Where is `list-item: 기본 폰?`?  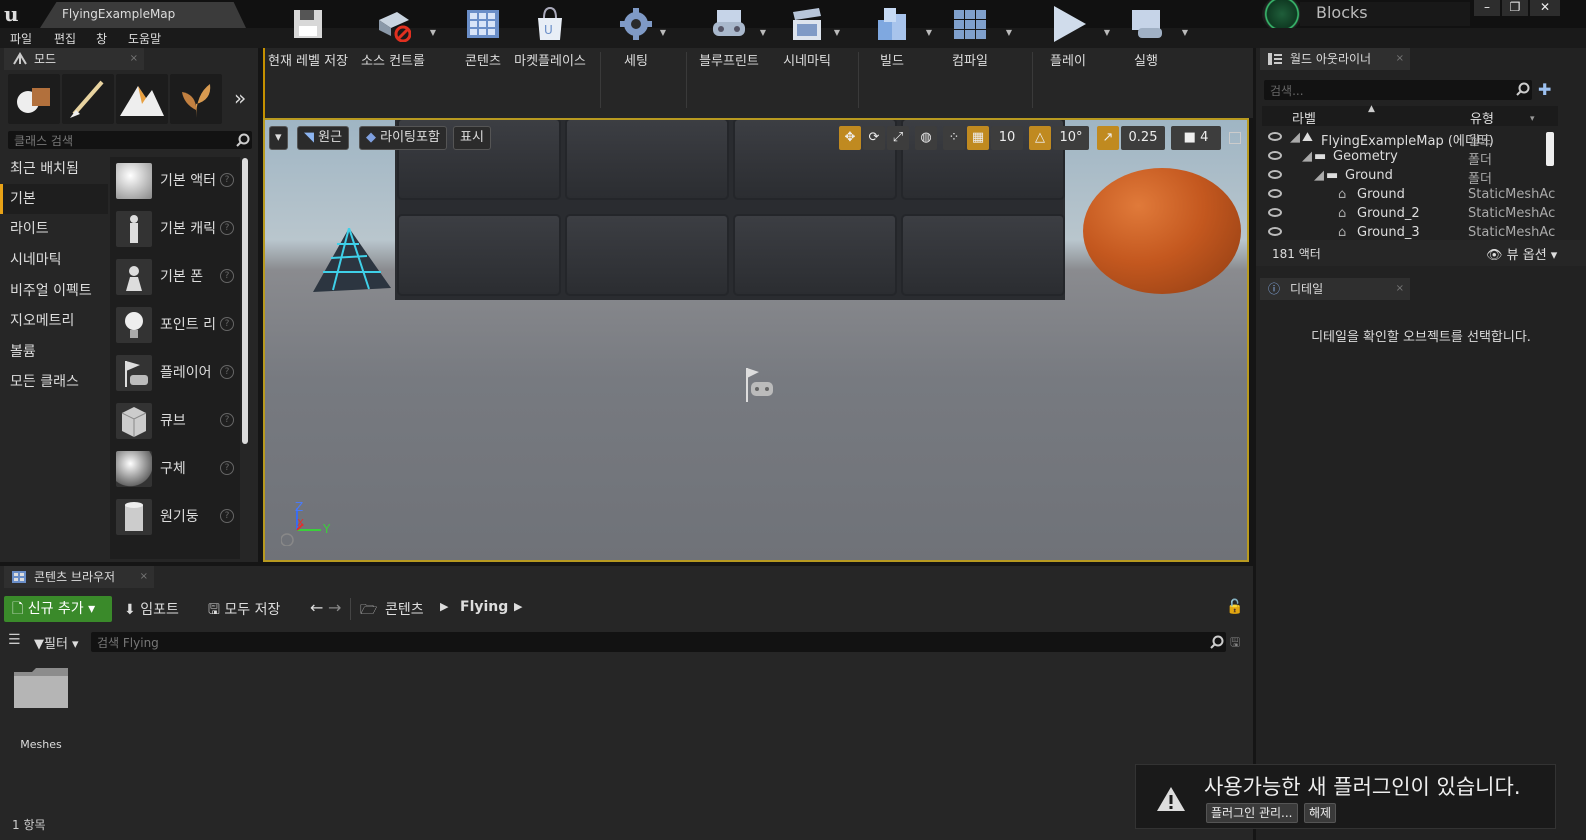
list-item: 기본 폰? is located at coordinates (175, 277).